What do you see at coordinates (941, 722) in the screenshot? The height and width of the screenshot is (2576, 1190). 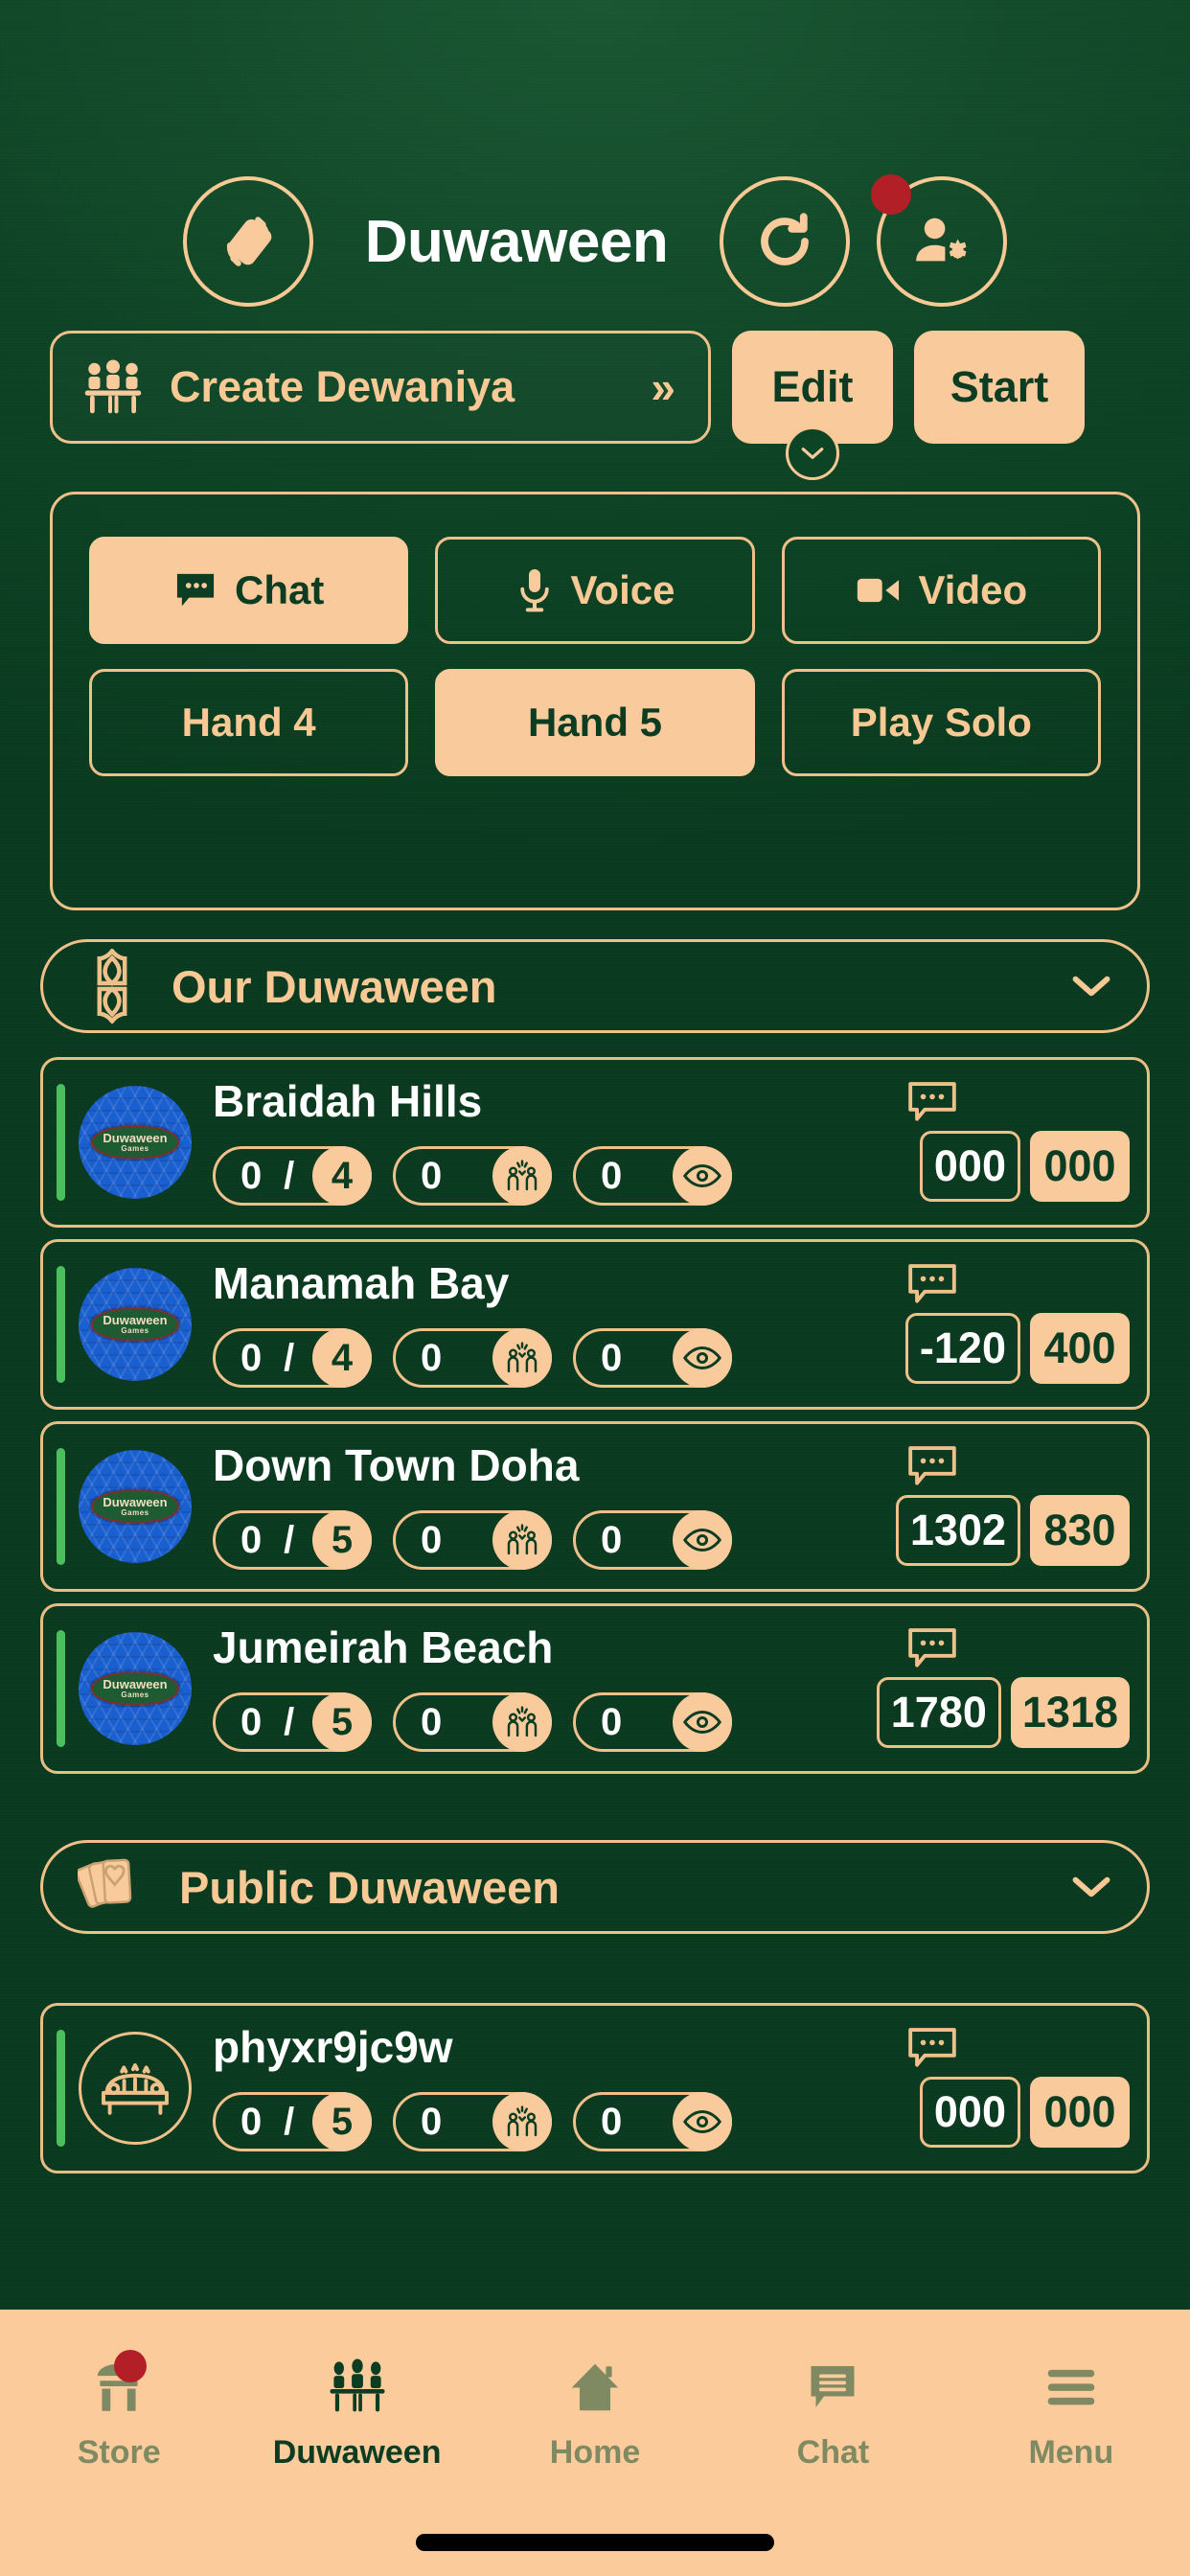 I see `mode-playsolo-button: Play Solo` at bounding box center [941, 722].